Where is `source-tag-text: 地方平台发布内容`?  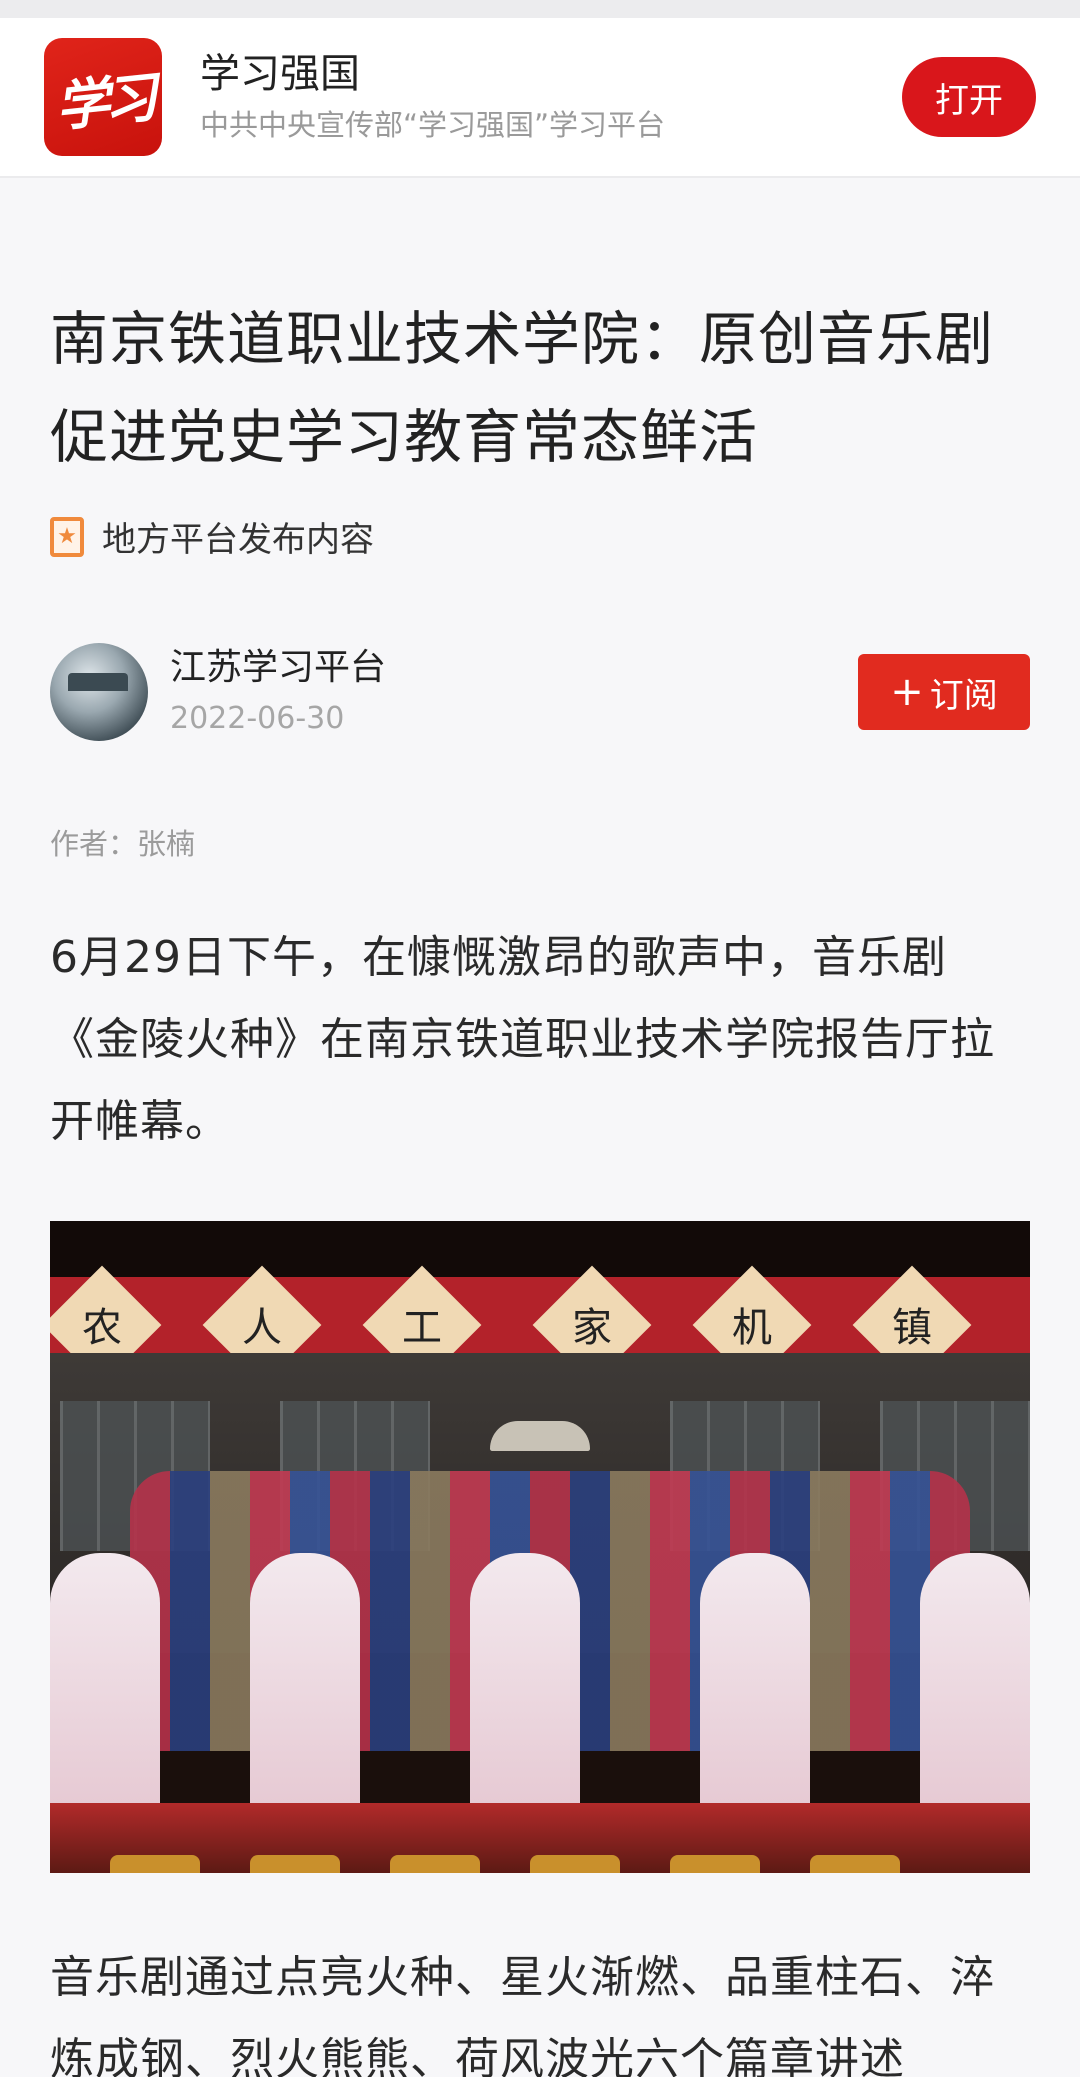 source-tag-text: 地方平台发布内容 is located at coordinates (238, 540).